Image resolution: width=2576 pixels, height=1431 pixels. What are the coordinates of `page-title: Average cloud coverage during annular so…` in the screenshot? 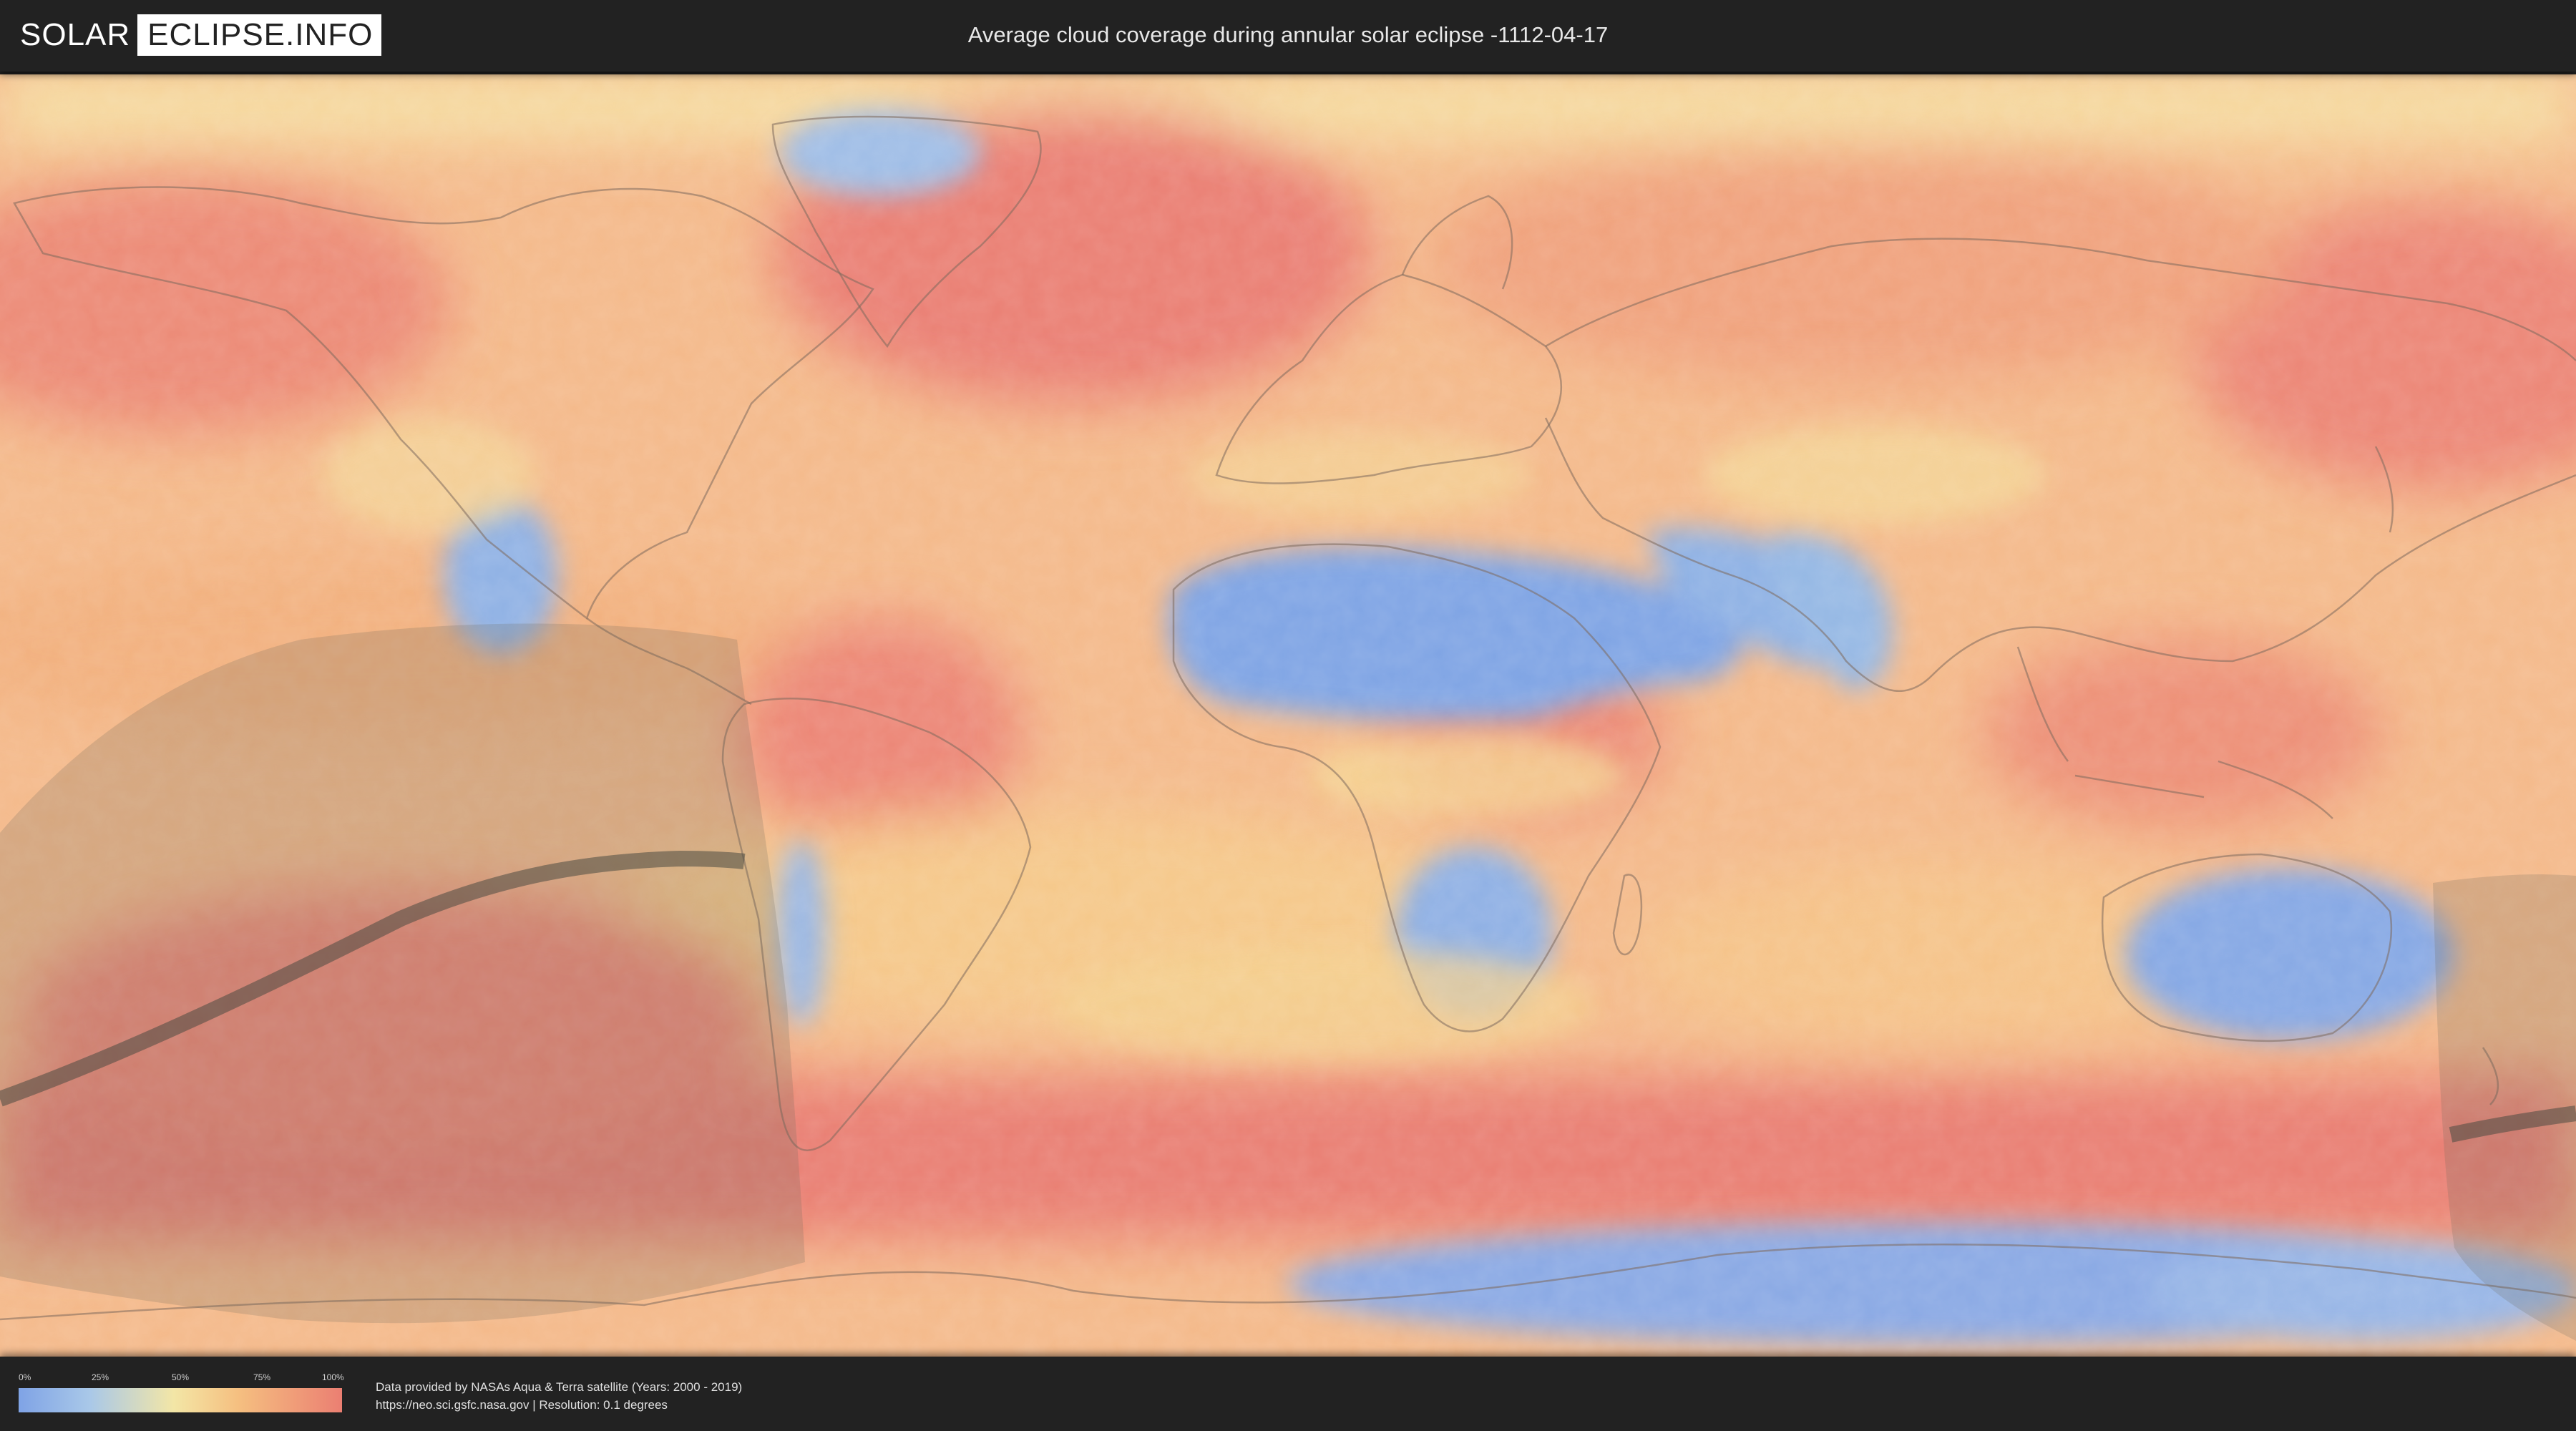 It's located at (1288, 34).